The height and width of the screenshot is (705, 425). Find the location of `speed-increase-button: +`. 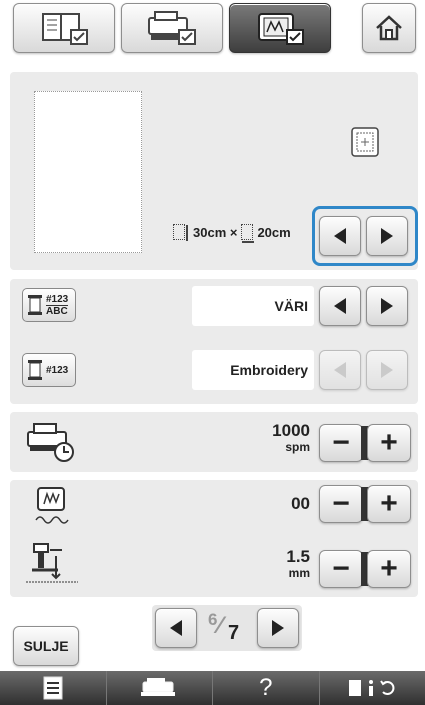

speed-increase-button: + is located at coordinates (389, 443).